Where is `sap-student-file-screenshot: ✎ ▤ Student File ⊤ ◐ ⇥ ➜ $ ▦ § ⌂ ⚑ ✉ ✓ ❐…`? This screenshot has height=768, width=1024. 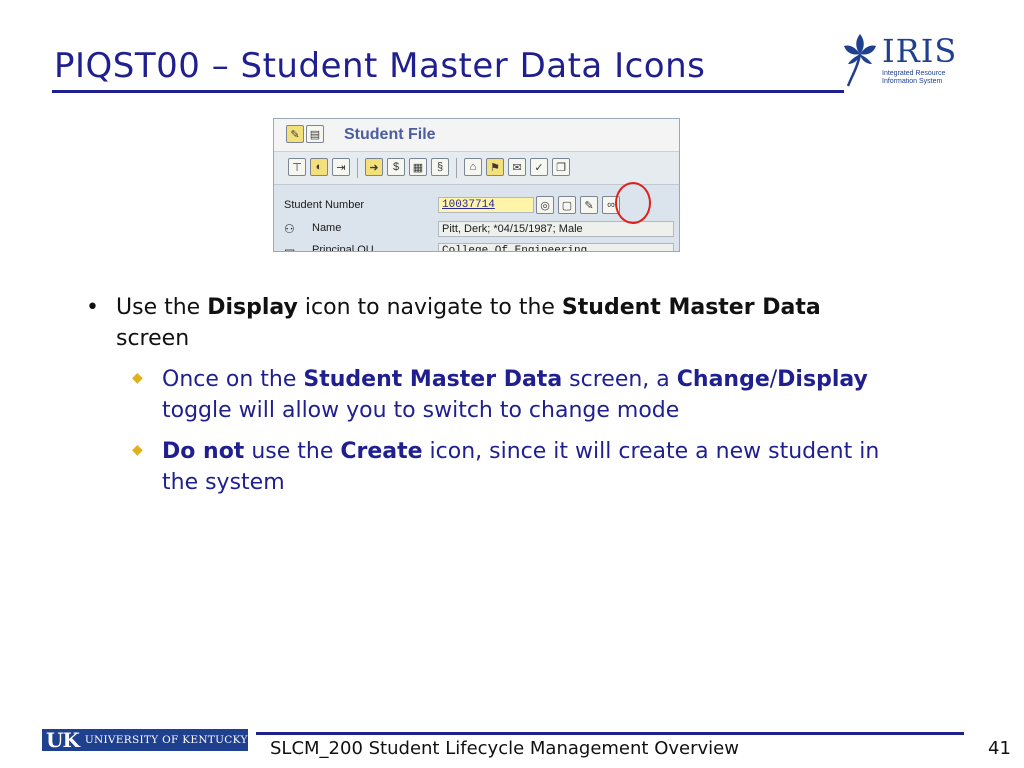 sap-student-file-screenshot: ✎ ▤ Student File ⊤ ◐ ⇥ ➜ $ ▦ § ⌂ ⚑ ✉ ✓ ❐… is located at coordinates (476, 185).